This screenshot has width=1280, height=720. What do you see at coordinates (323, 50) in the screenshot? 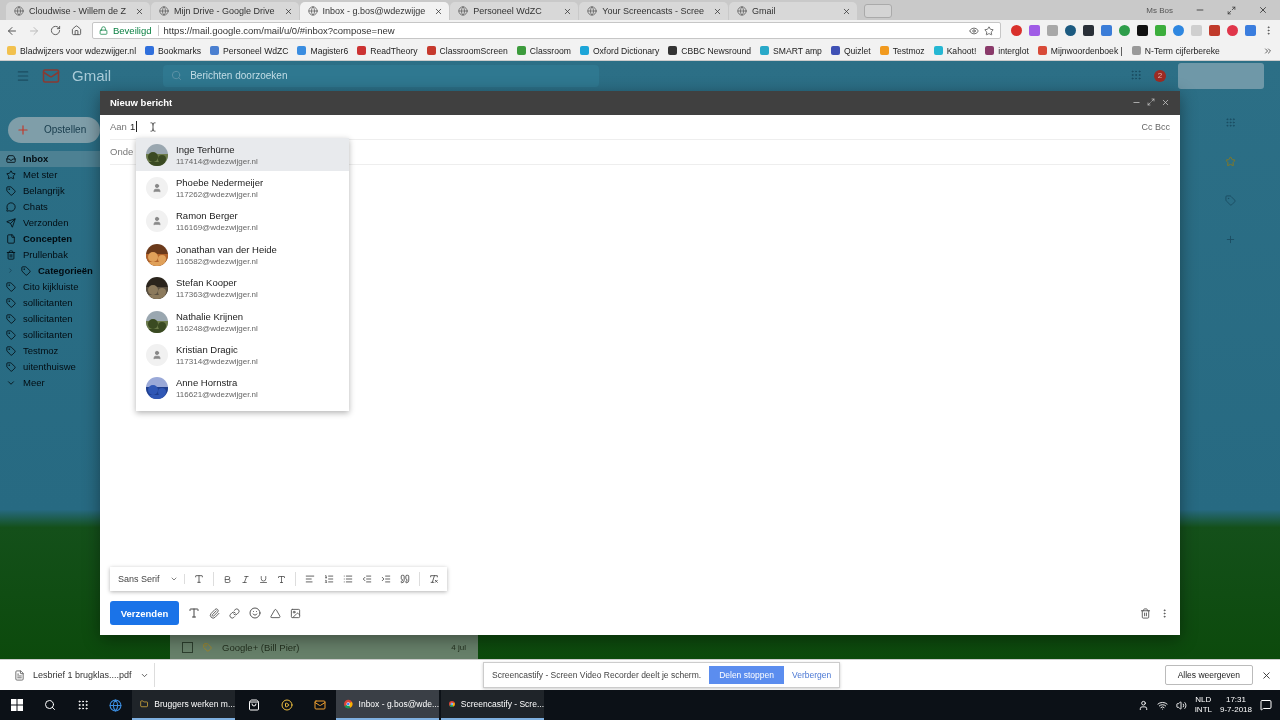
I see `bookmark-link: Magister6` at bounding box center [323, 50].